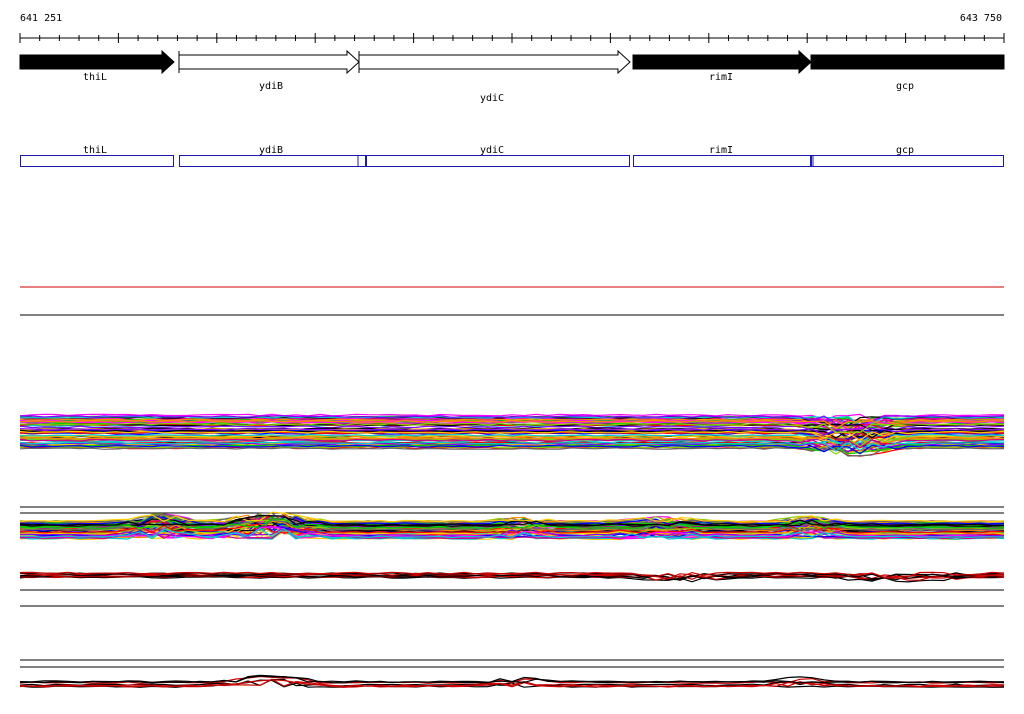  I want to click on feature-thiL: thiL, so click(97, 156).